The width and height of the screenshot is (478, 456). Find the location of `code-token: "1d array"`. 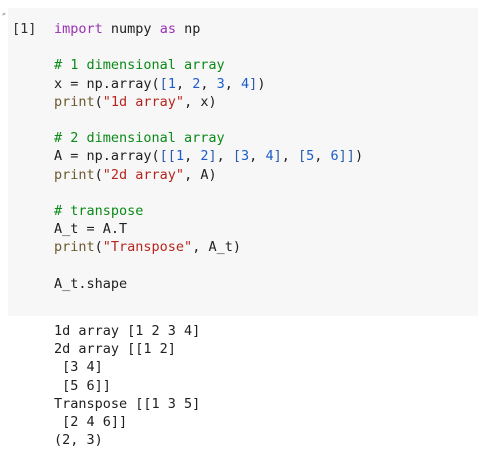

code-token: "1d array" is located at coordinates (143, 101).